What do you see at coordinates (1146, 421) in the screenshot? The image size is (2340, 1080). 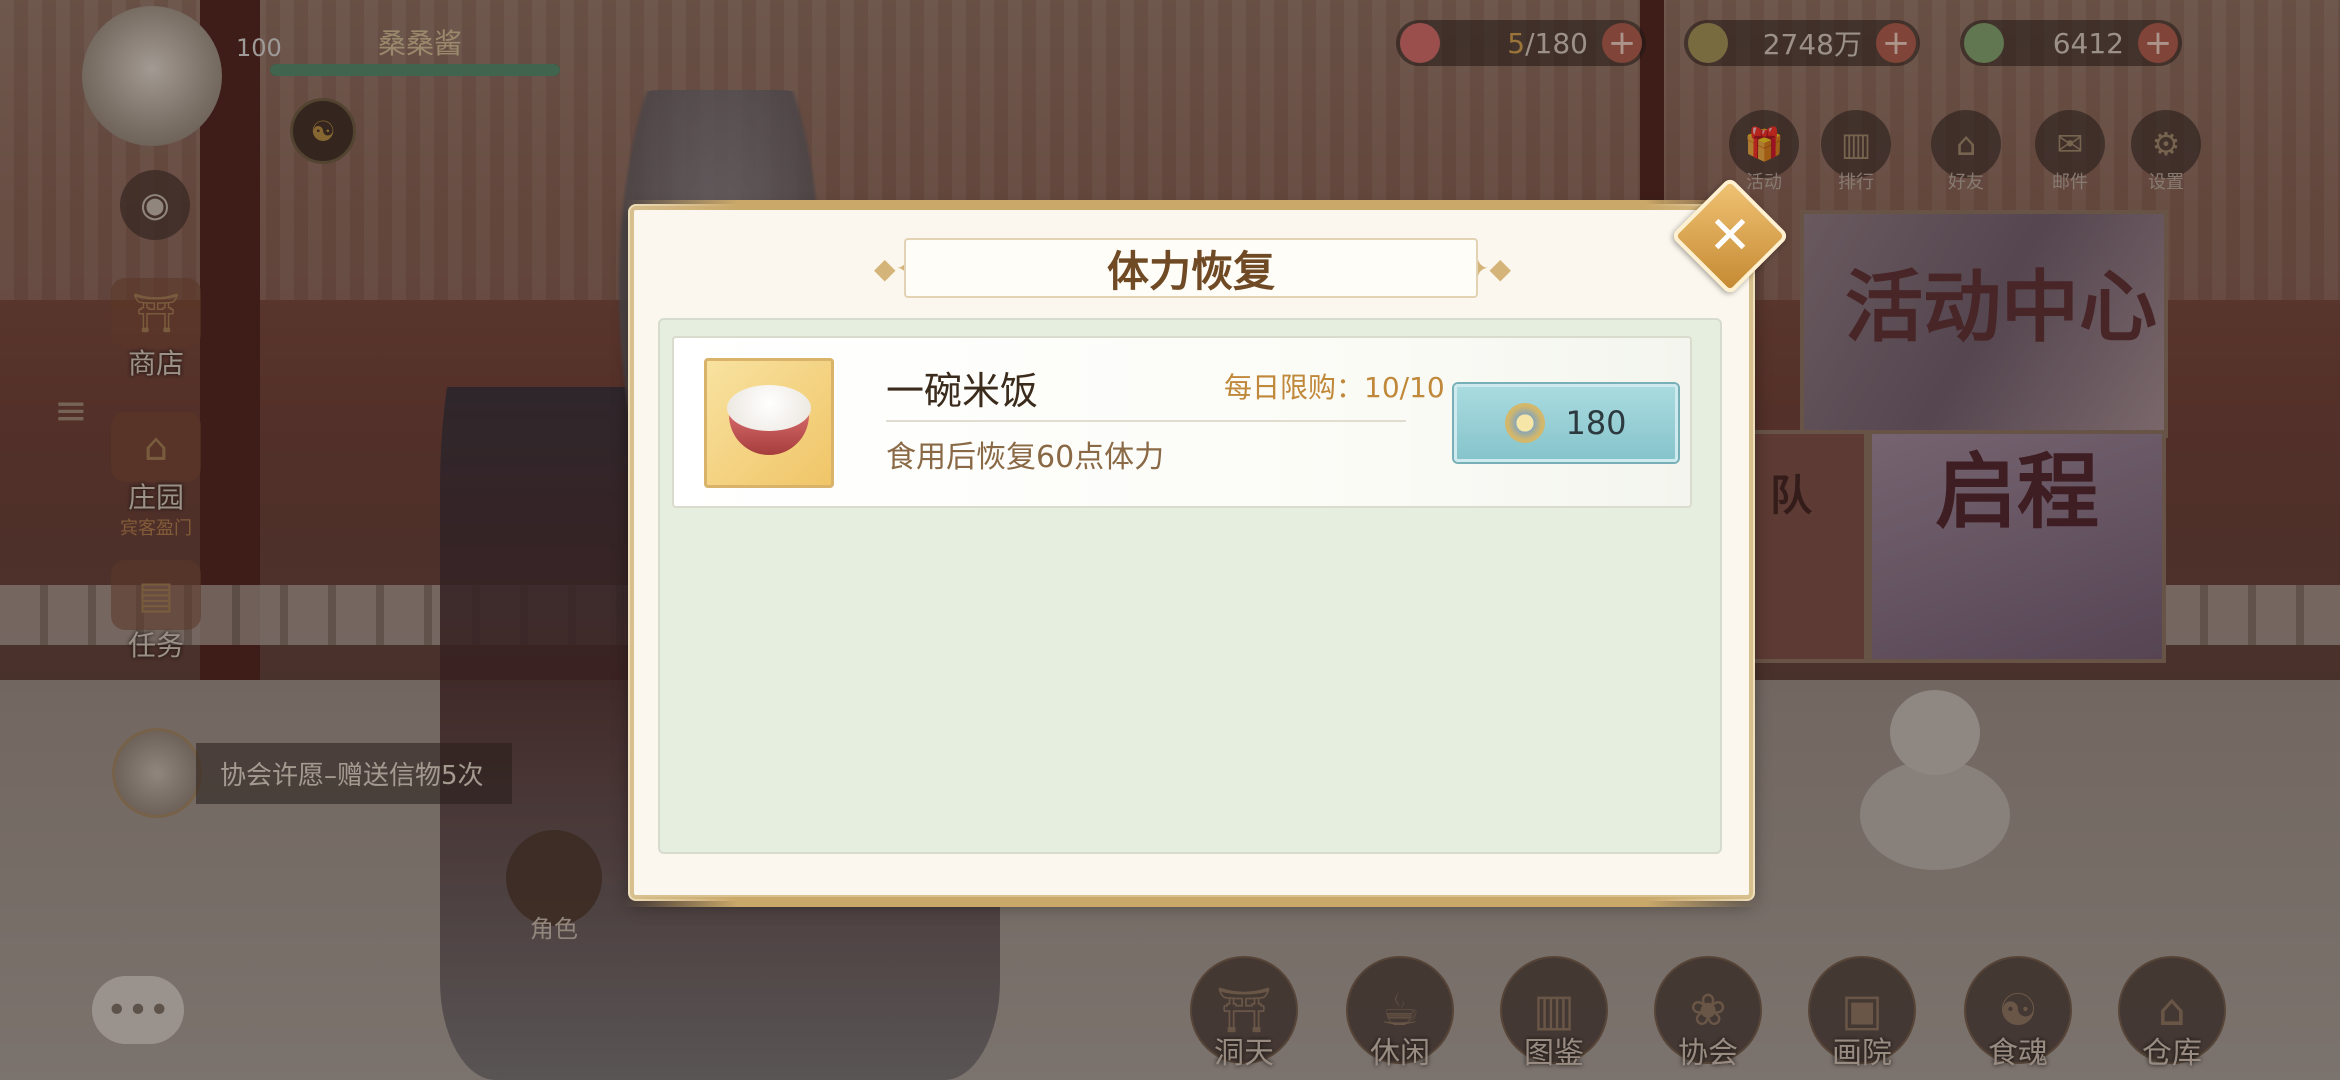 I see `divider` at bounding box center [1146, 421].